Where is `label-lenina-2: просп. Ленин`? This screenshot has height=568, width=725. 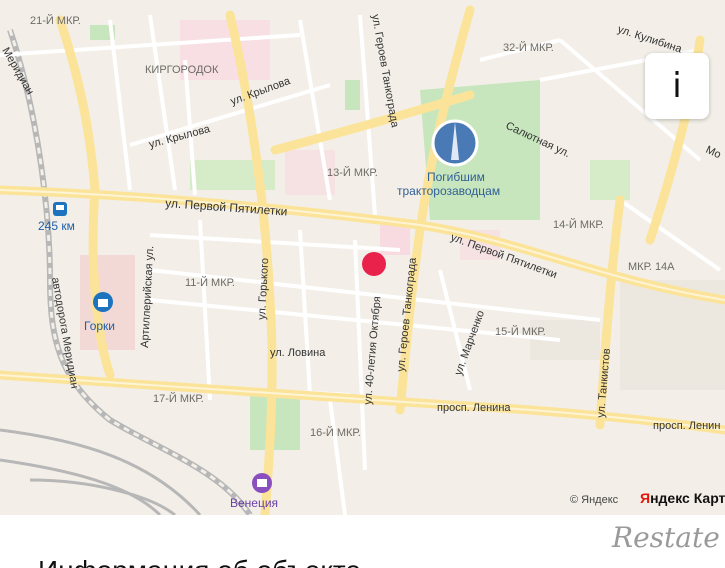
label-lenina-2: просп. Ленин is located at coordinates (686, 426).